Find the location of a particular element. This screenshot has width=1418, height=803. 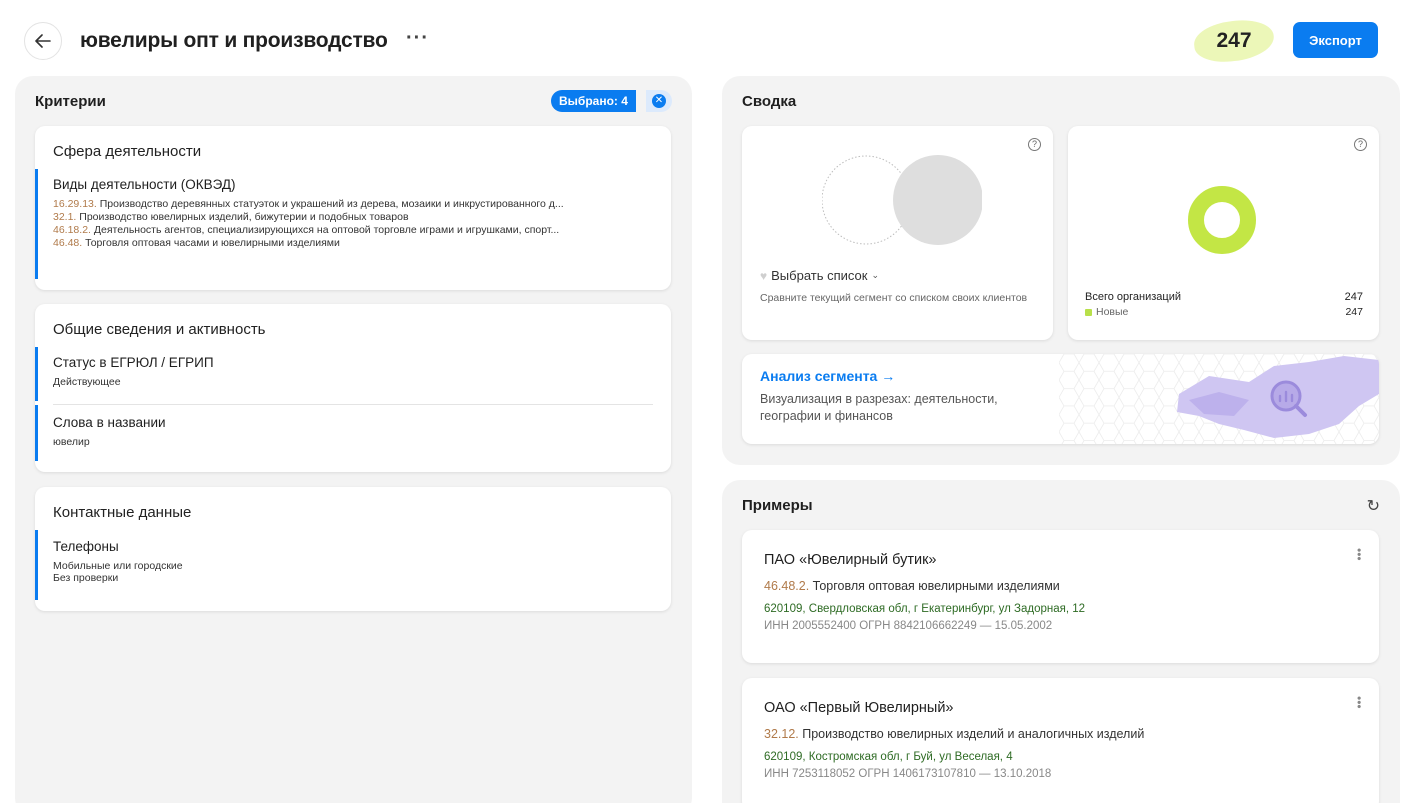

card-title: Контактные данные is located at coordinates (122, 512).